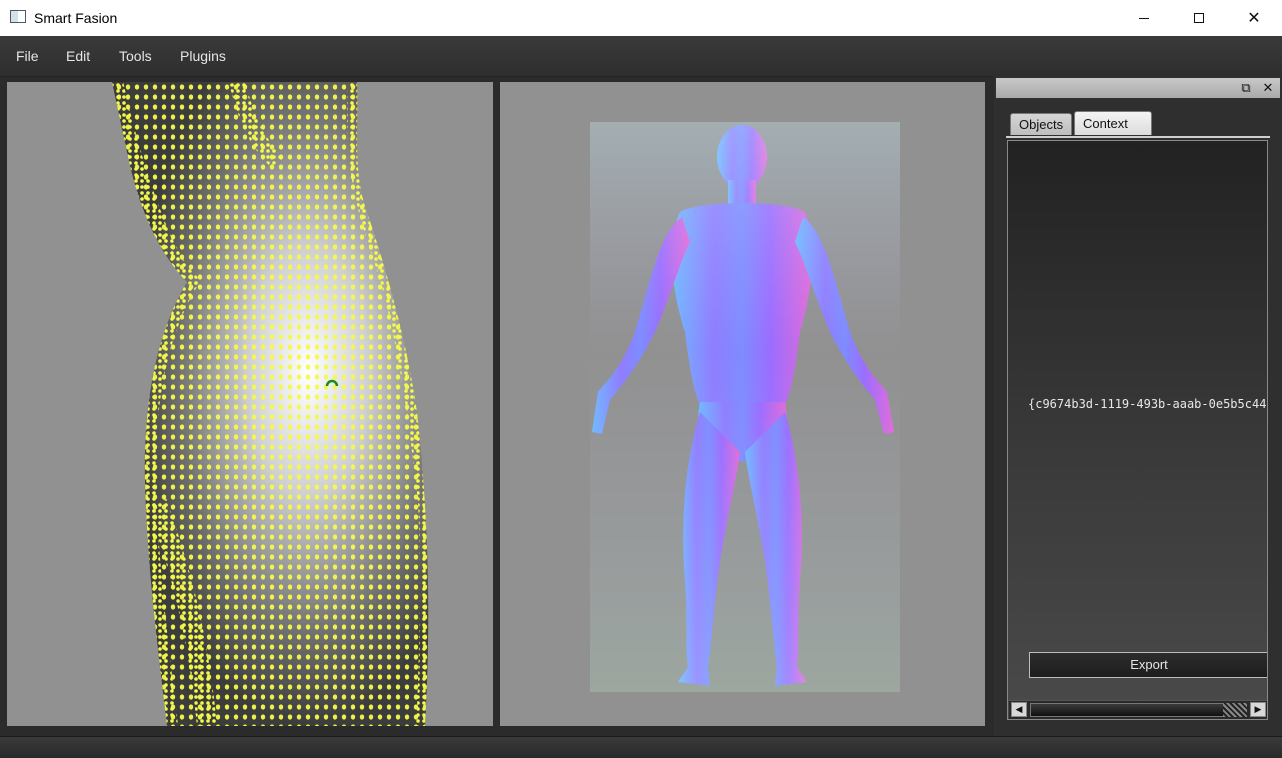 The width and height of the screenshot is (1282, 758). What do you see at coordinates (1235, 710) in the screenshot?
I see `scroll-grip` at bounding box center [1235, 710].